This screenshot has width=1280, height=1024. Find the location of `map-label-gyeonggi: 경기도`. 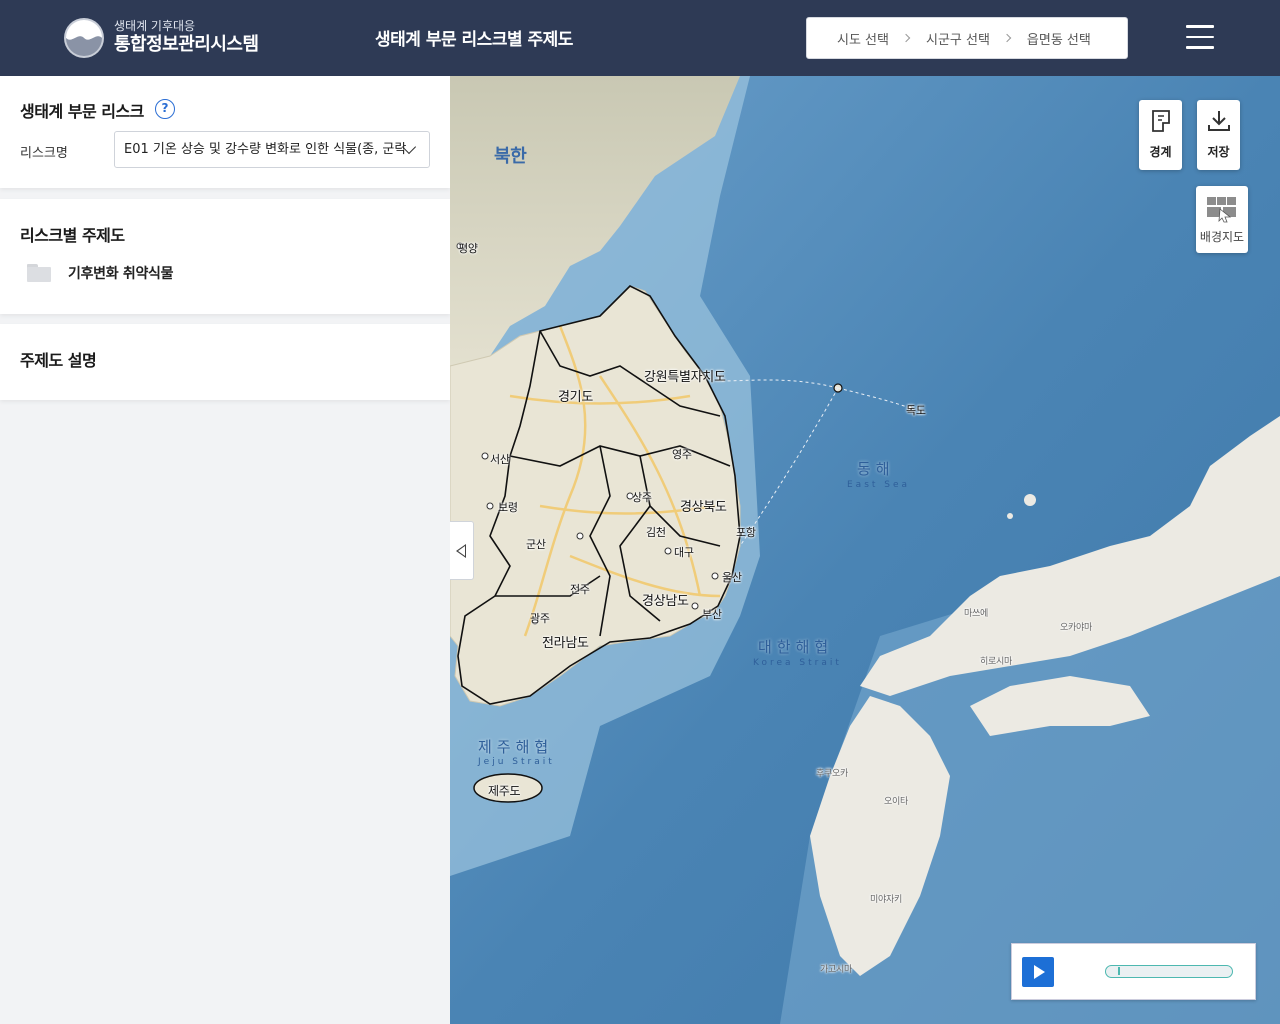

map-label-gyeonggi: 경기도 is located at coordinates (575, 397).